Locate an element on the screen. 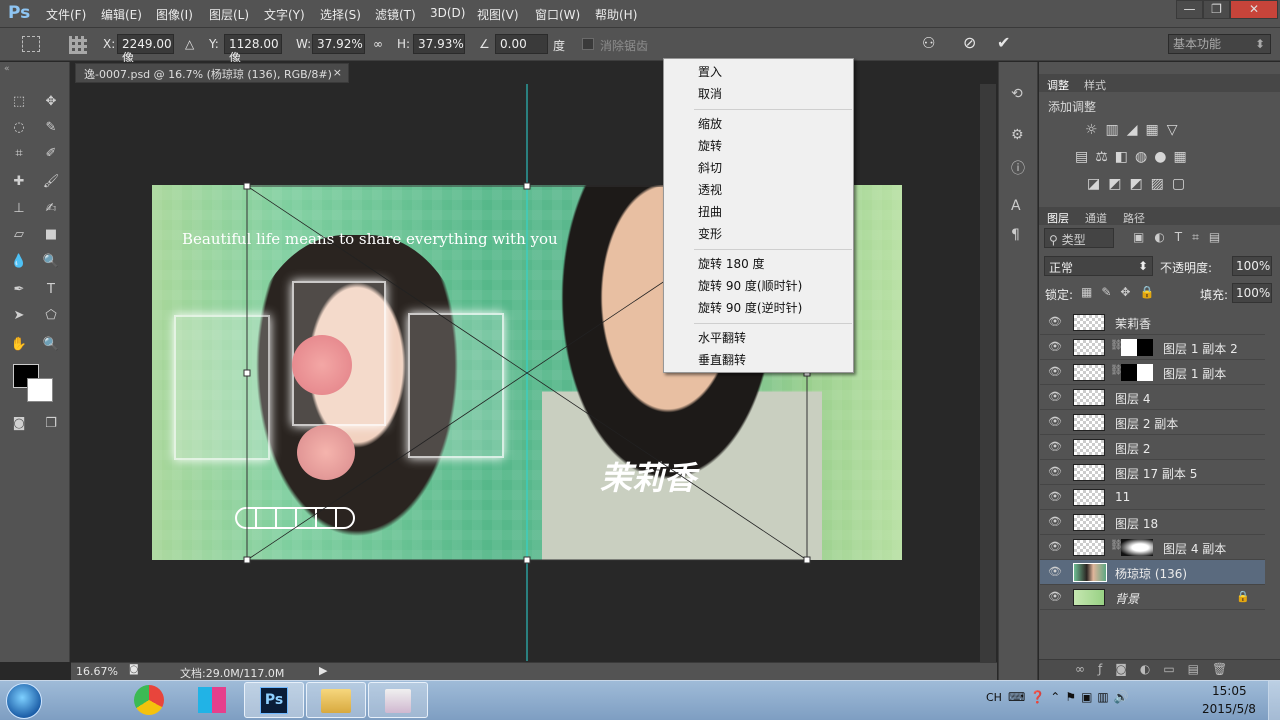 Image resolution: width=1280 pixels, height=720 pixels. language-indicator: CH is located at coordinates (994, 697).